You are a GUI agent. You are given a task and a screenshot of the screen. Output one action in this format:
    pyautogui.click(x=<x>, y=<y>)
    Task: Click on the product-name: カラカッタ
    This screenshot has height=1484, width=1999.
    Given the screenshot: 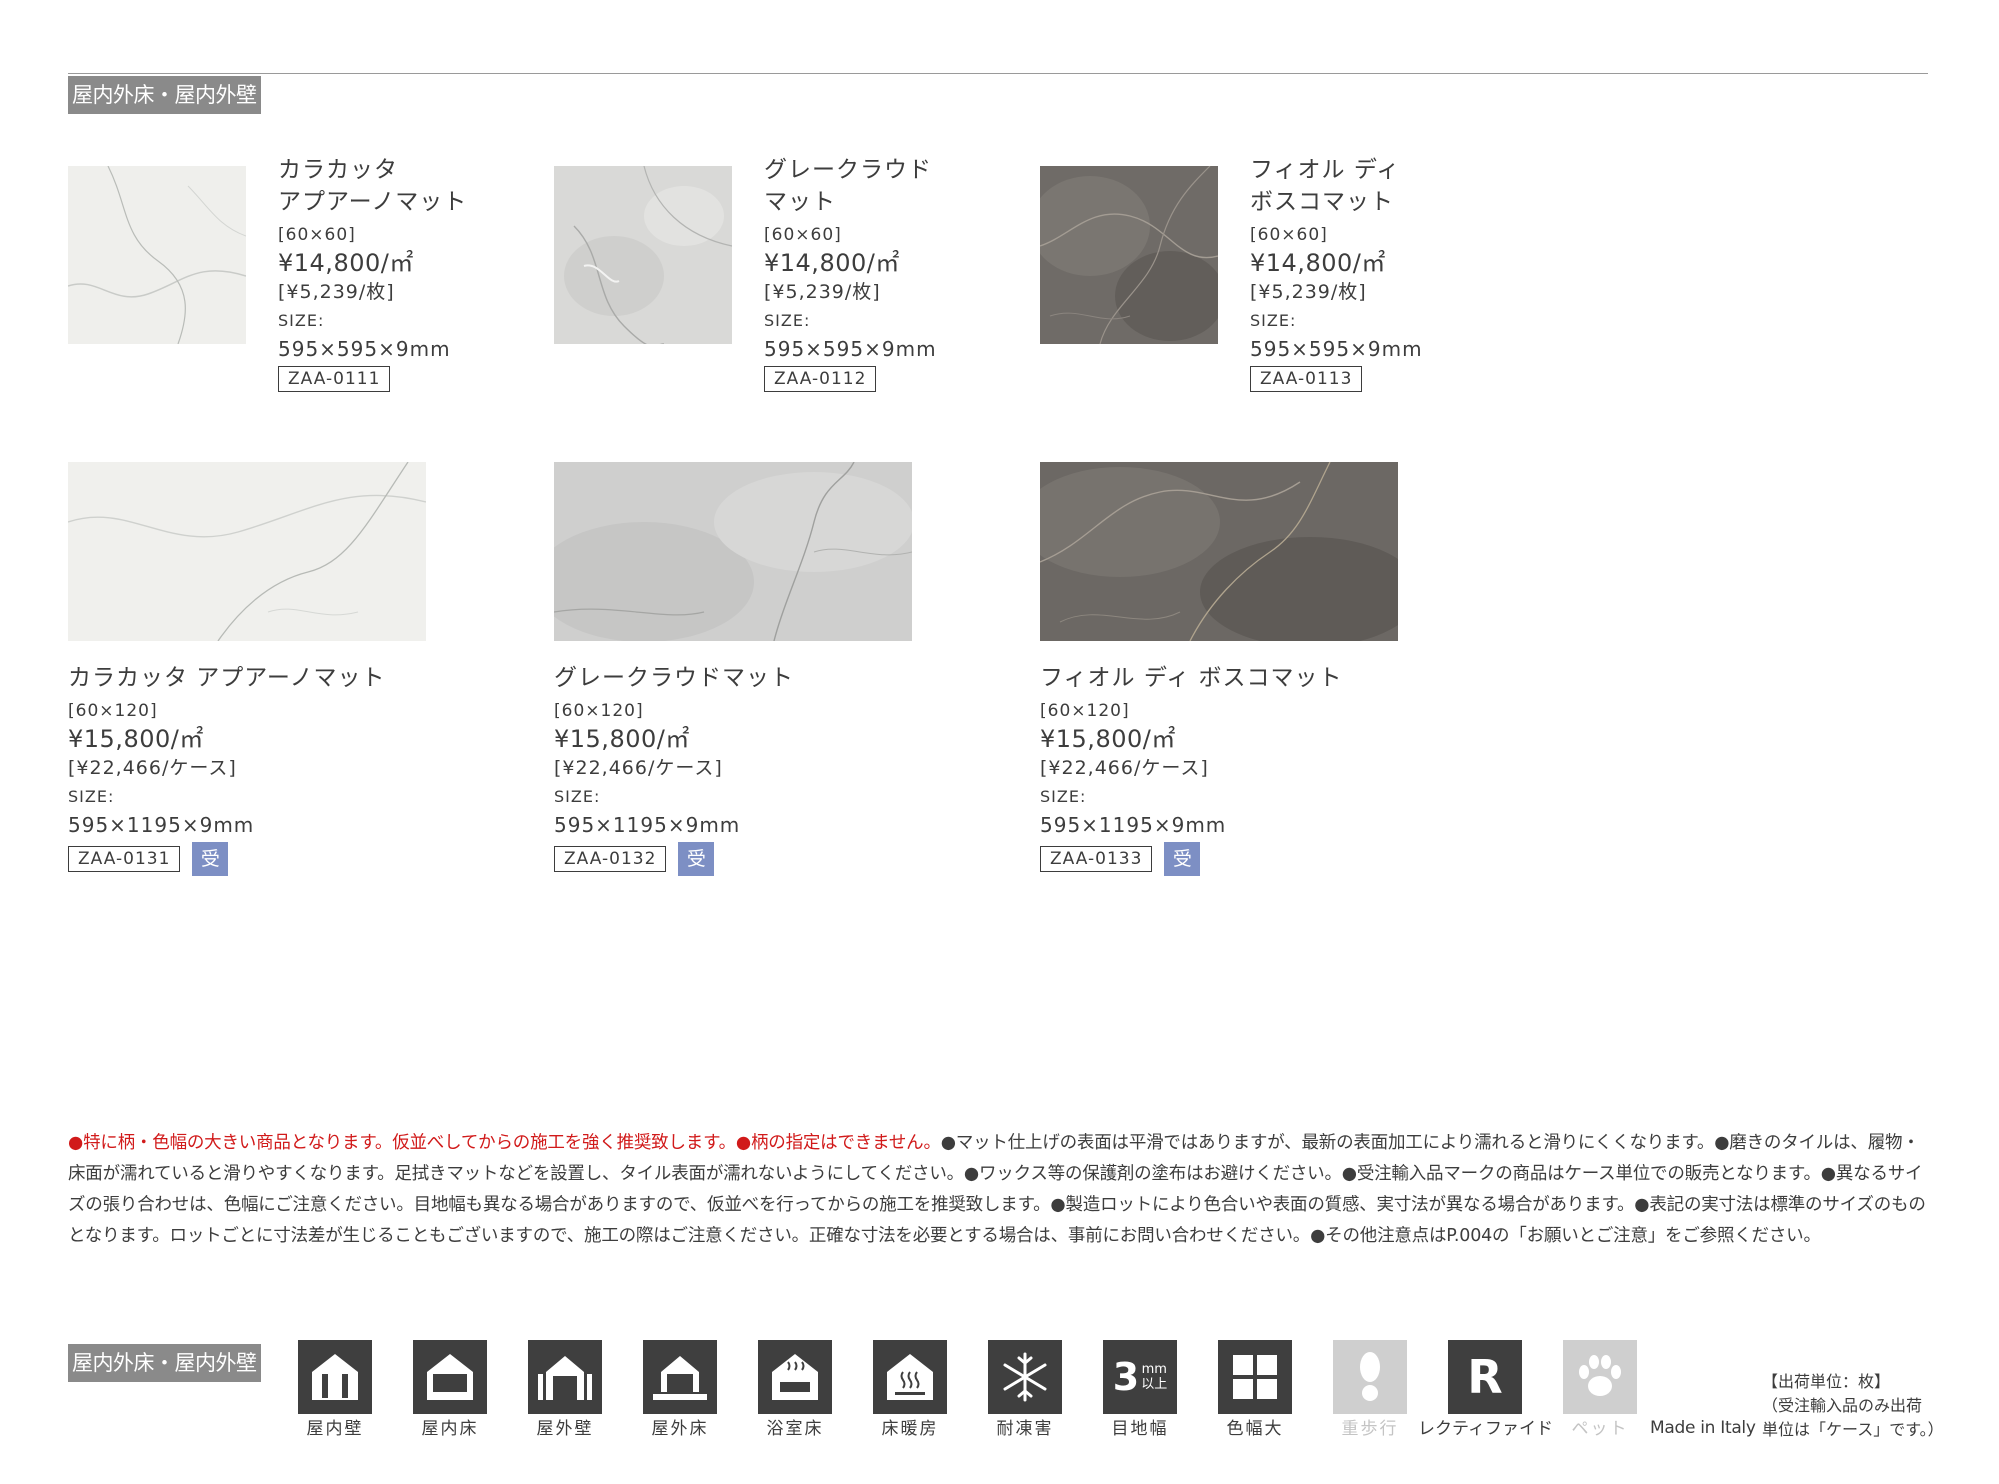 What is the action you would take?
    pyautogui.click(x=338, y=170)
    